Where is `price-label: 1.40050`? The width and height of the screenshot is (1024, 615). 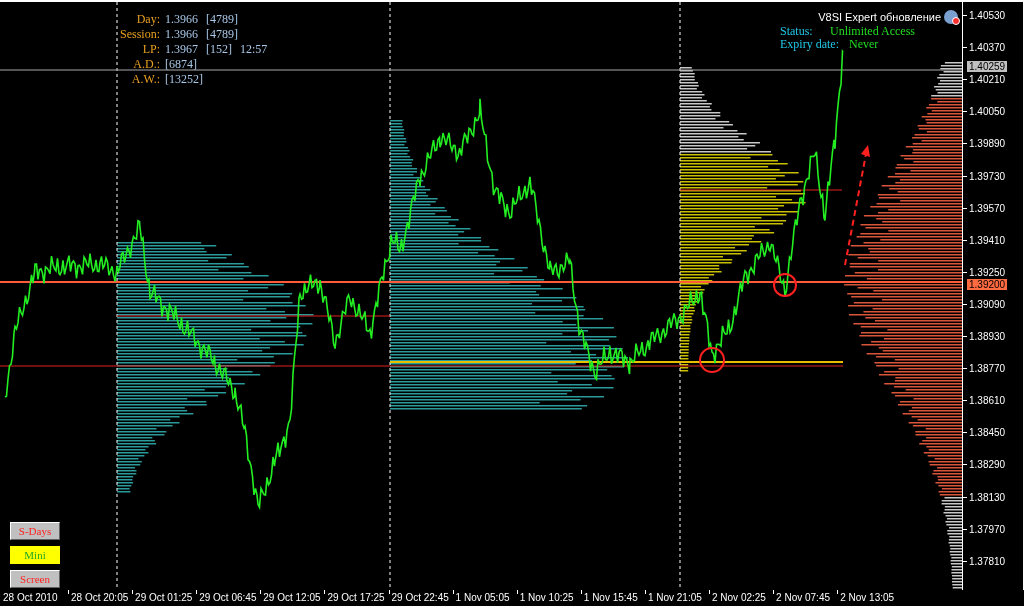 price-label: 1.40050 is located at coordinates (987, 112).